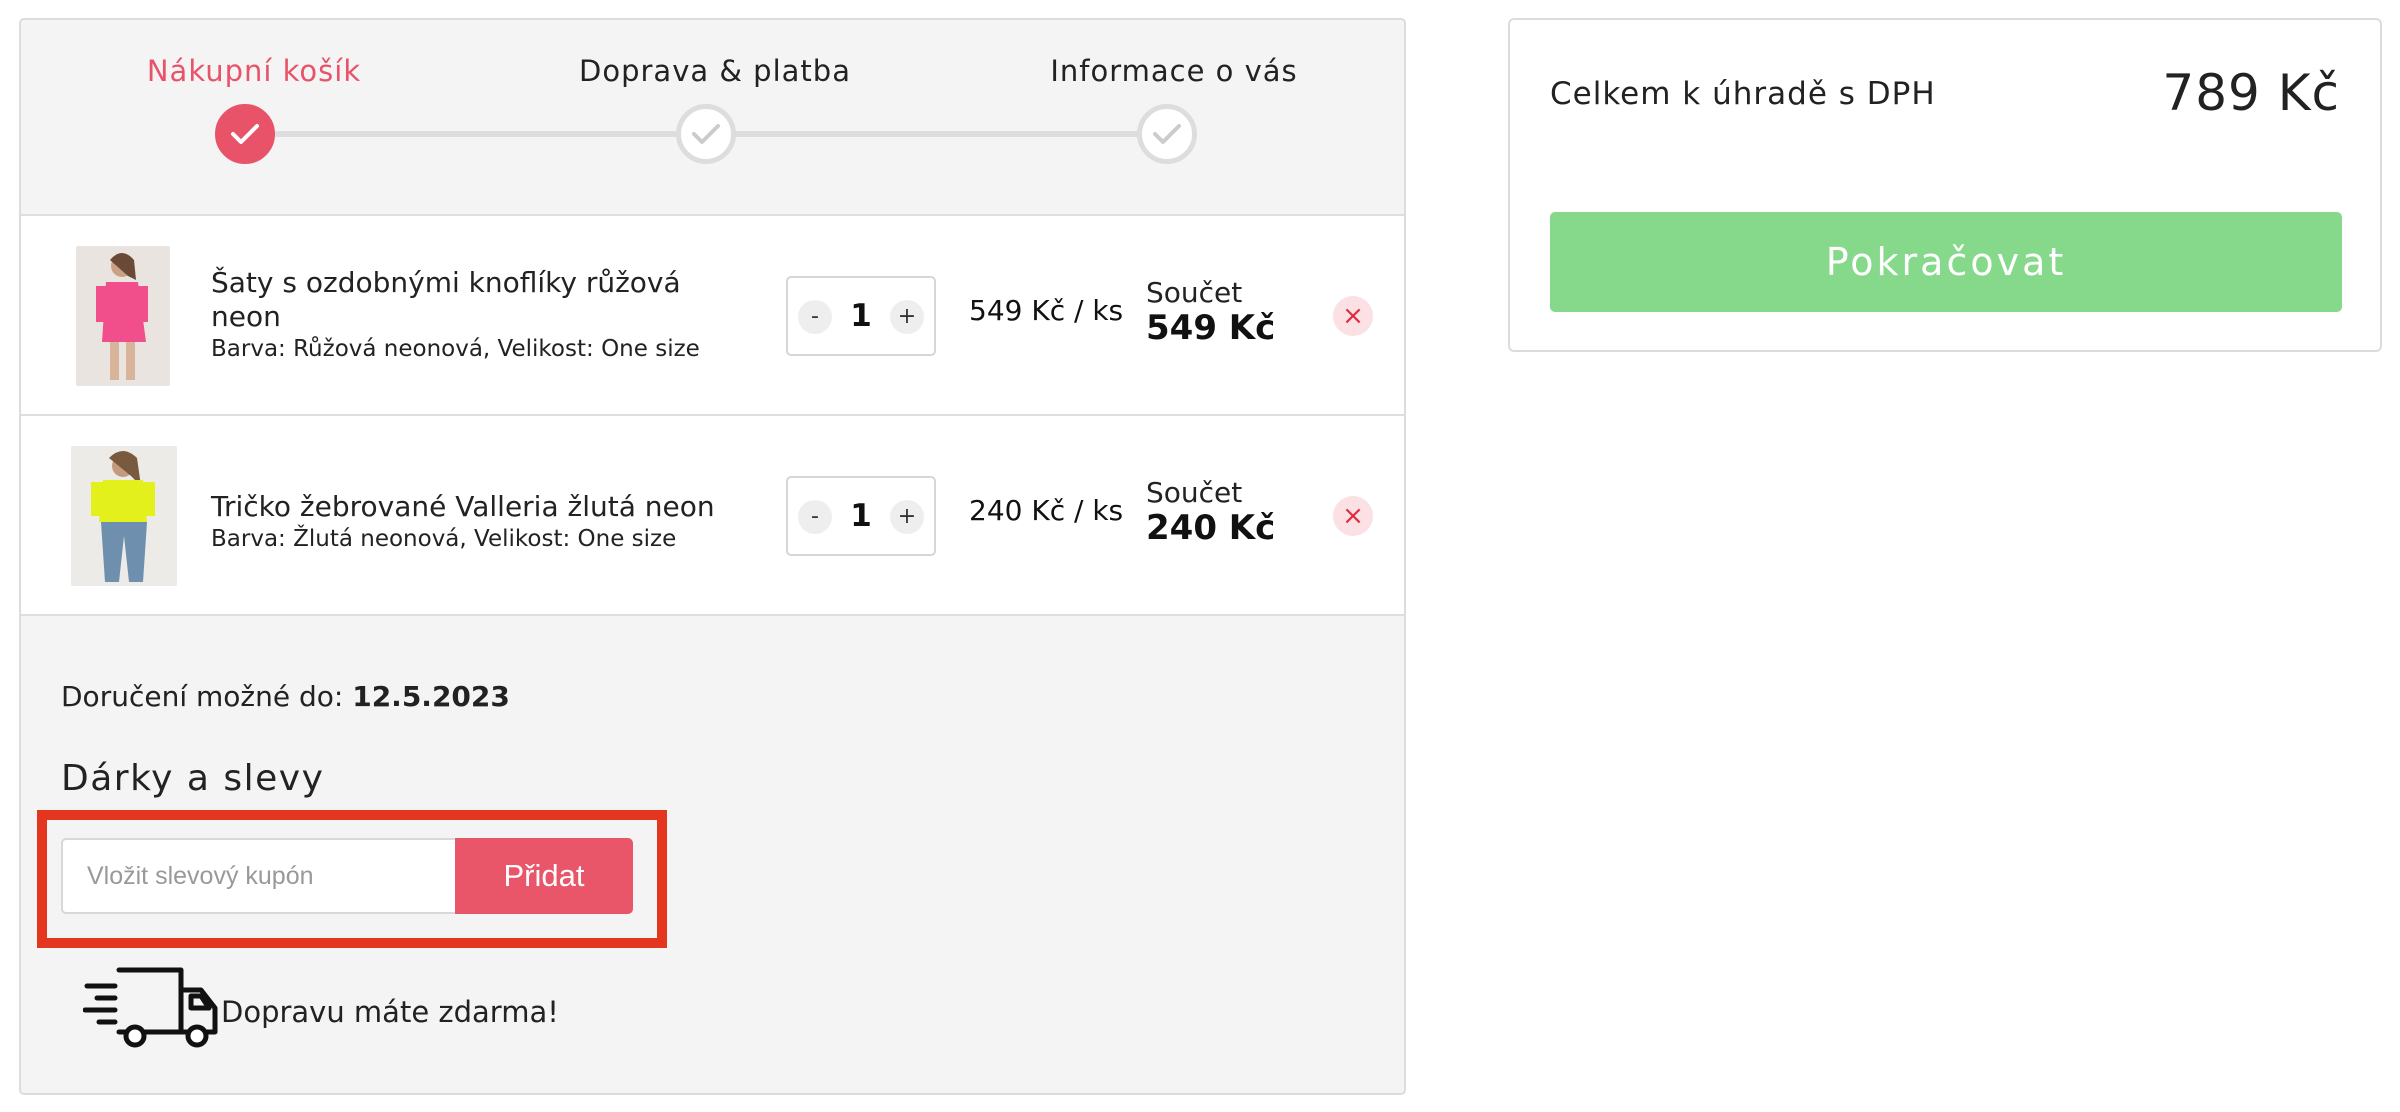 This screenshot has width=2400, height=1112. Describe the element at coordinates (715, 71) in the screenshot. I see `step-shipping-label: Doprava & platba` at that location.